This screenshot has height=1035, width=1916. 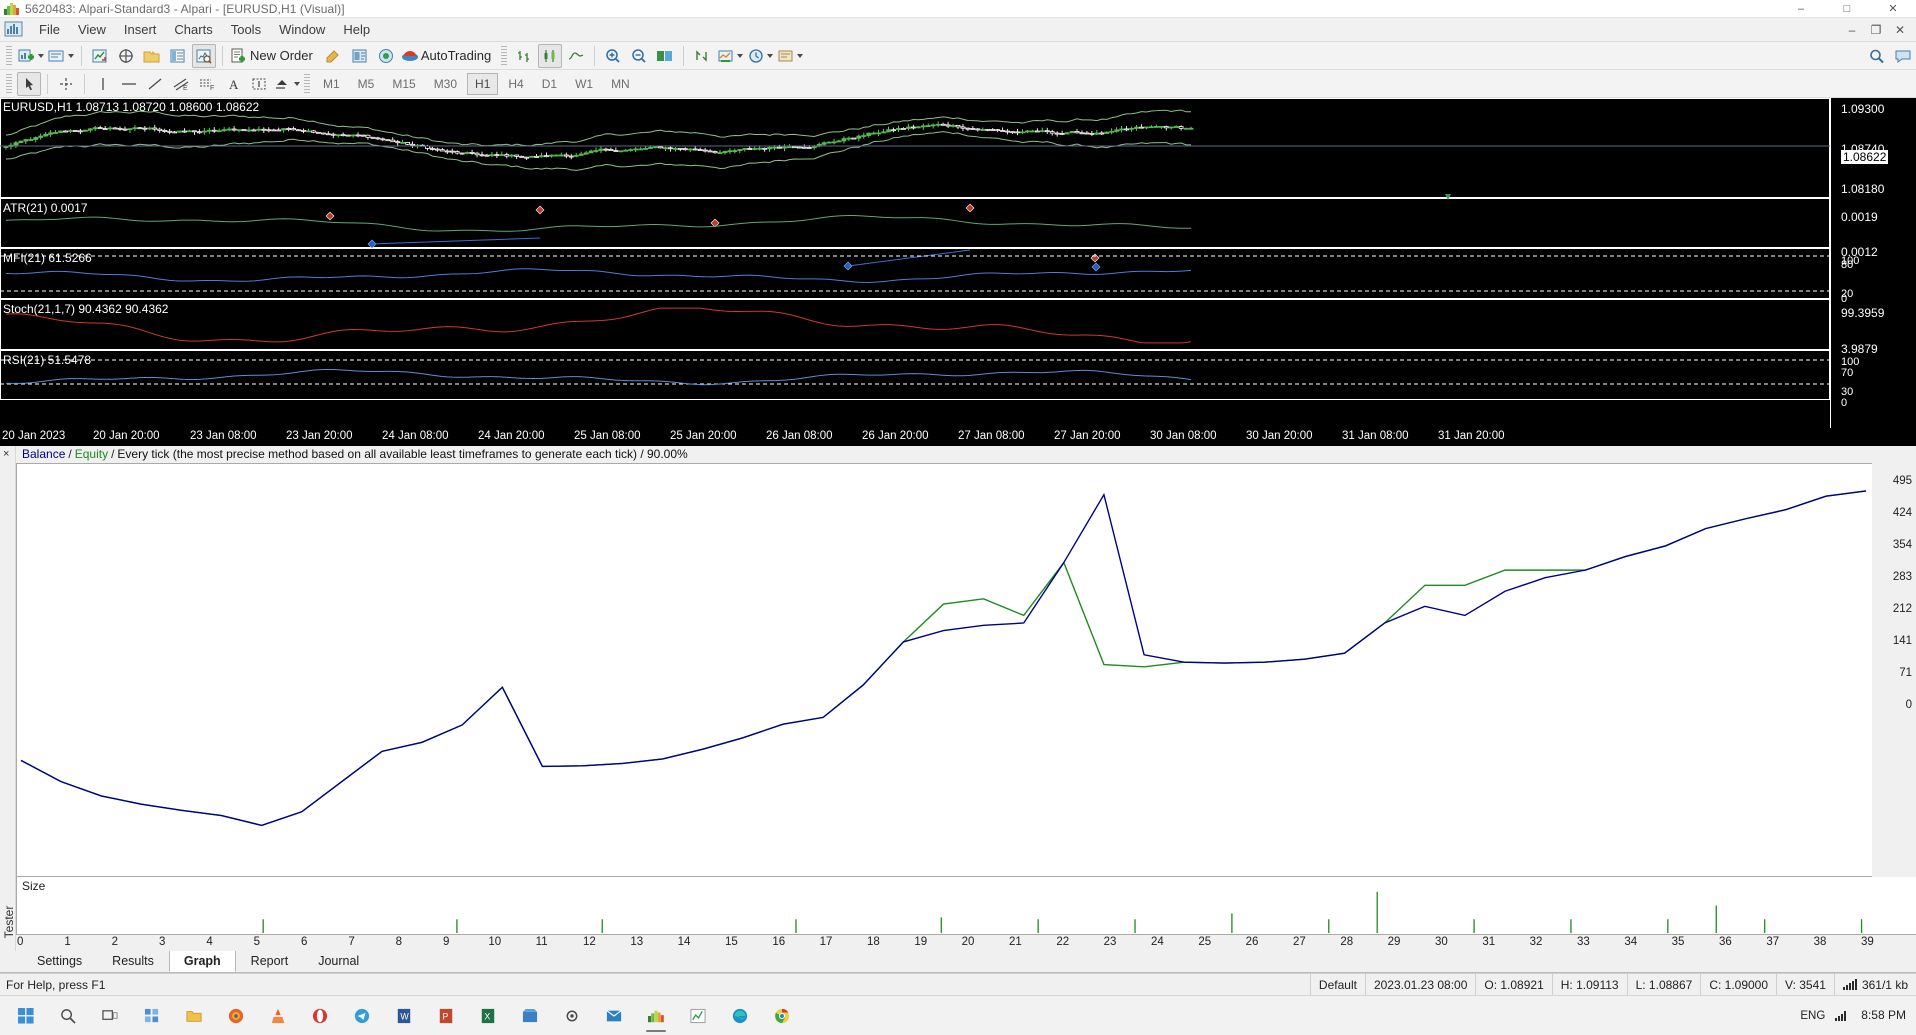 I want to click on zoom-out-button, so click(x=639, y=56).